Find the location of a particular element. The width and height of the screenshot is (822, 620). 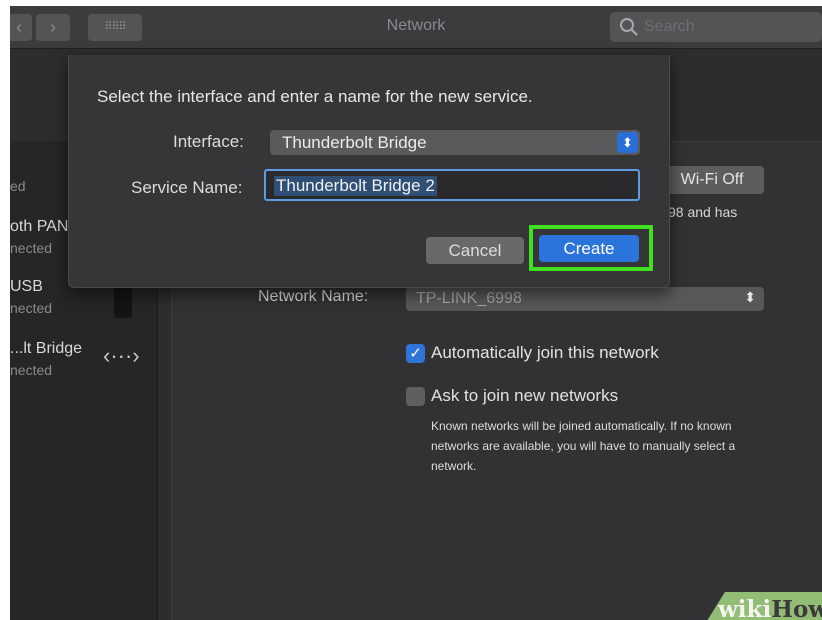

watermark-logo: wikiHow is located at coordinates (770, 608).